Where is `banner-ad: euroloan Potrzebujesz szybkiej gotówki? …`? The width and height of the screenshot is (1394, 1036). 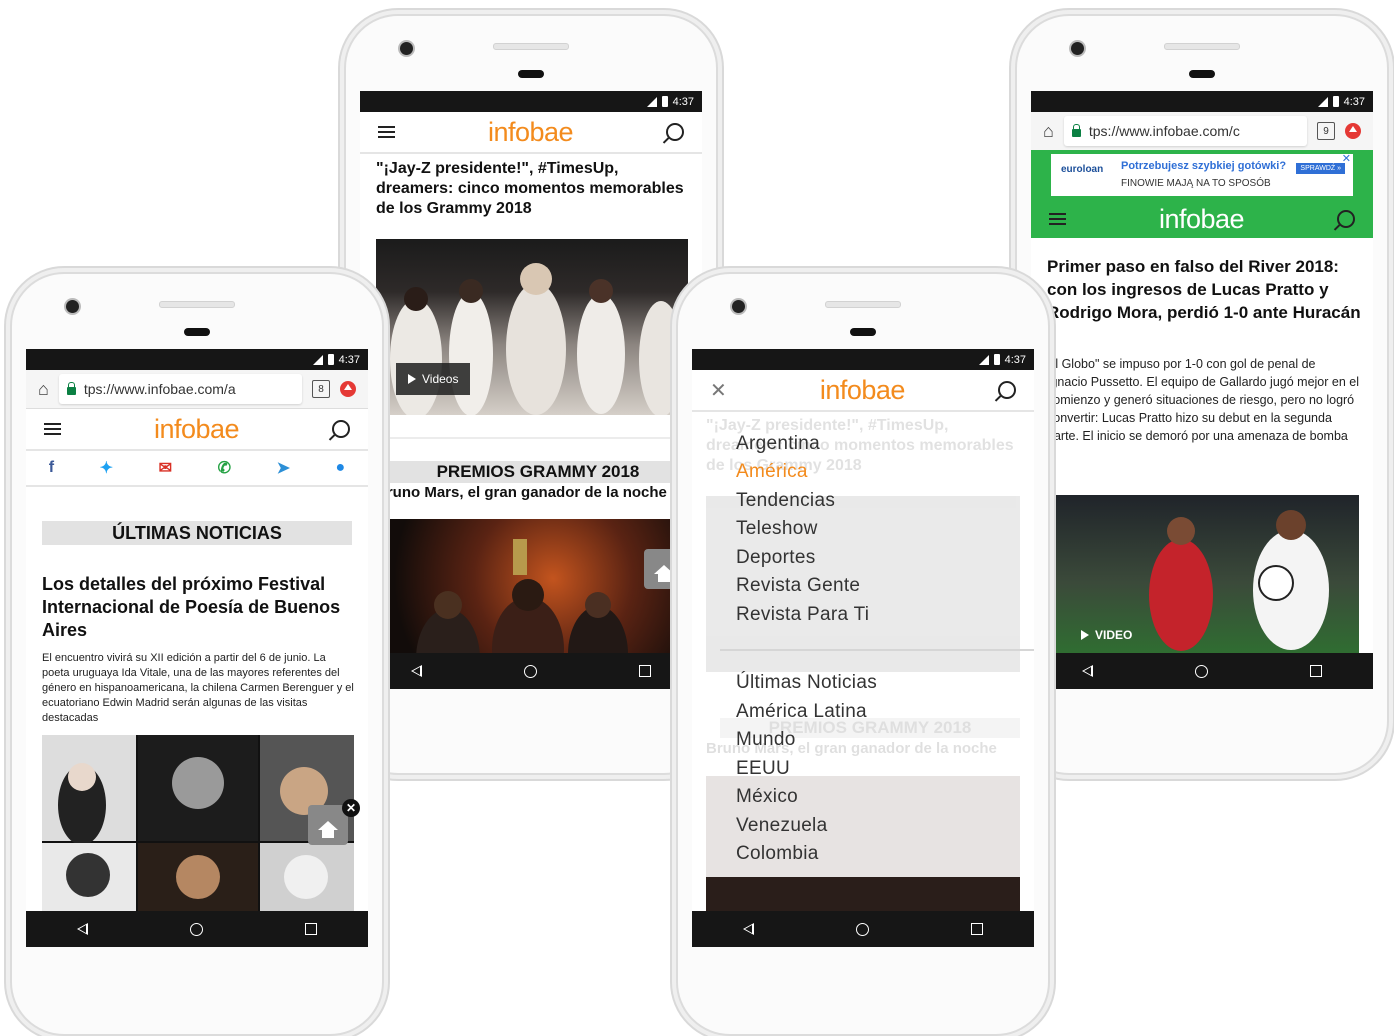 banner-ad: euroloan Potrzebujesz szybkiej gotówki? … is located at coordinates (1202, 175).